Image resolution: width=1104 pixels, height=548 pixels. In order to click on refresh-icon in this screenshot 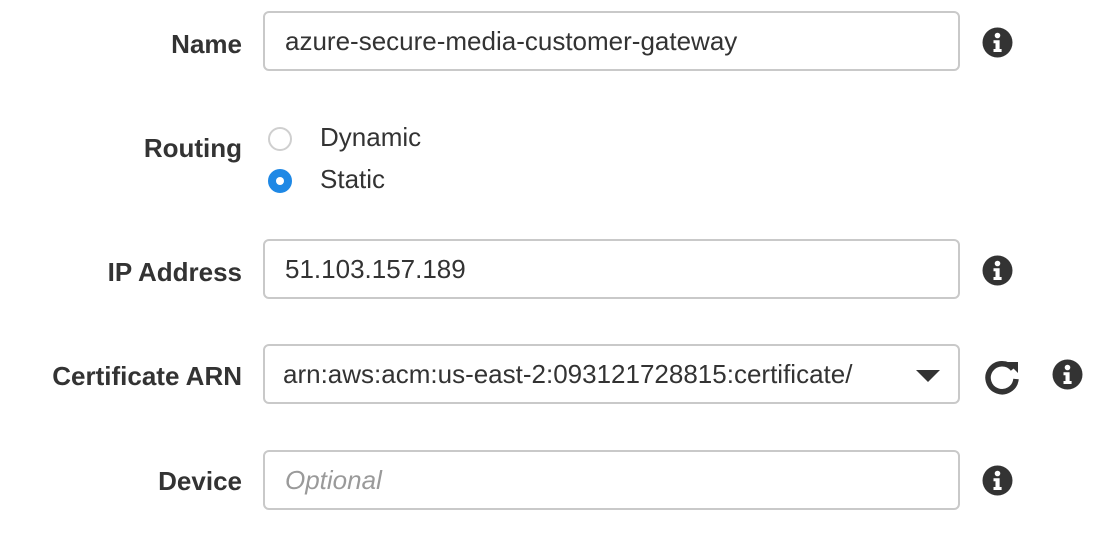, I will do `click(1002, 377)`.